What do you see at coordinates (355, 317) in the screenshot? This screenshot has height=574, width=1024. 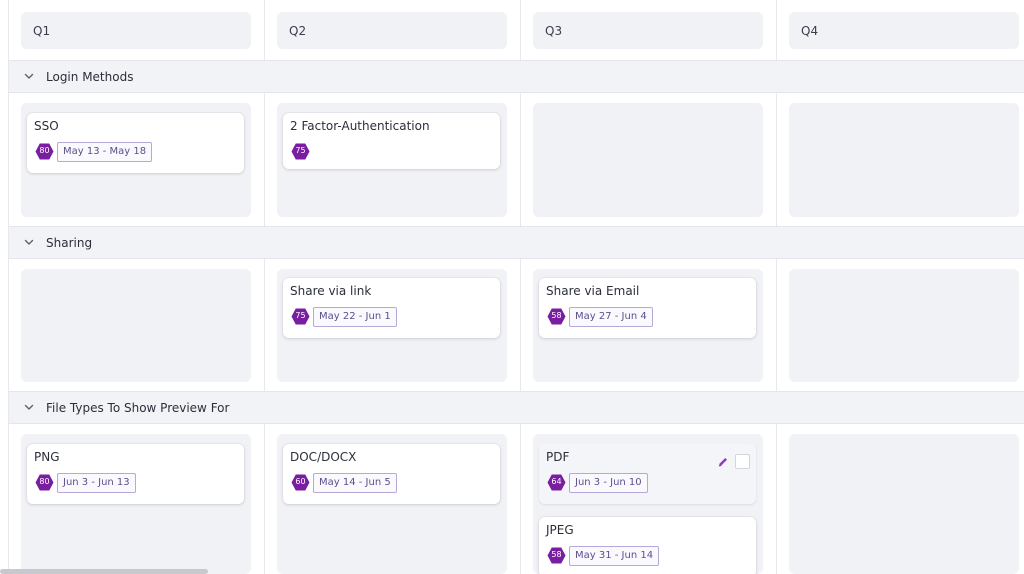 I see `date-range-tag: May 22 - Jun 1` at bounding box center [355, 317].